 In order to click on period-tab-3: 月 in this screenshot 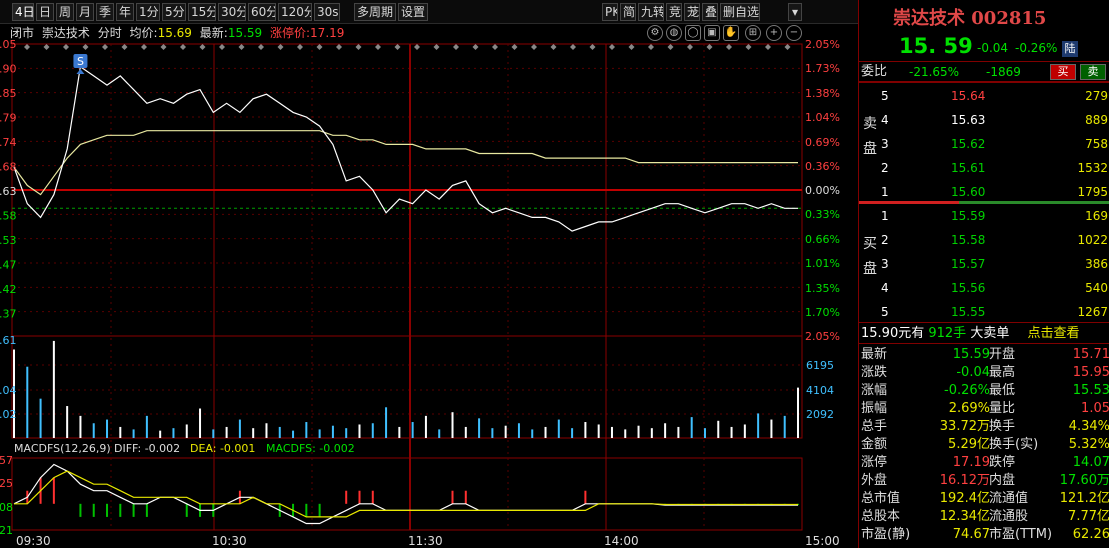, I will do `click(85, 12)`.